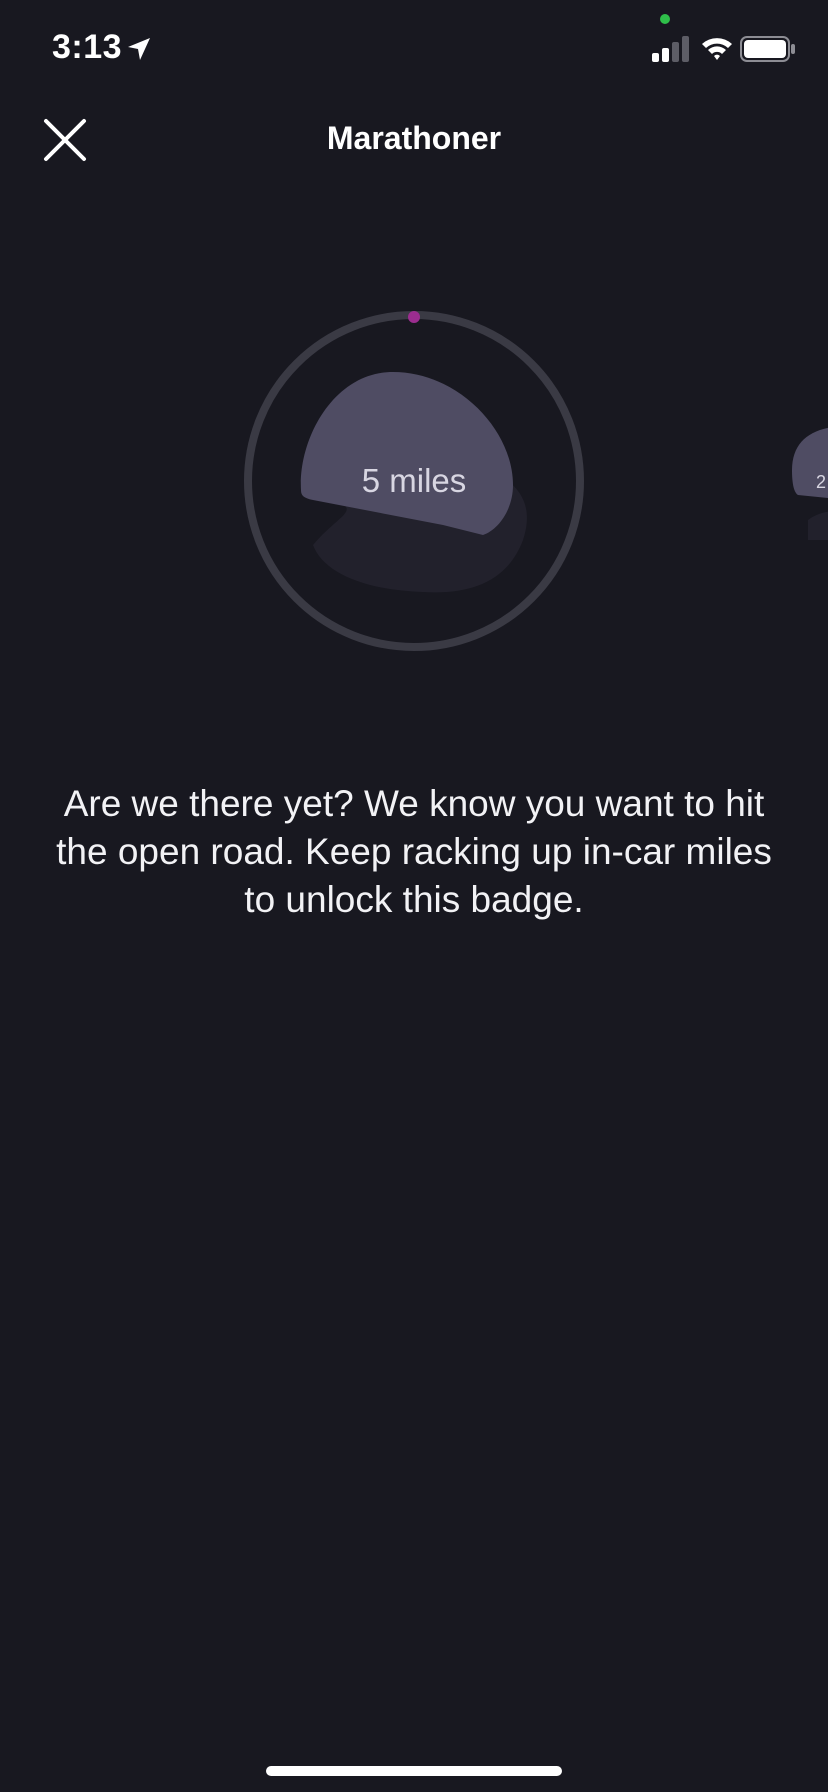 The image size is (828, 1792). Describe the element at coordinates (665, 19) in the screenshot. I see `privacy-indicator-dot` at that location.